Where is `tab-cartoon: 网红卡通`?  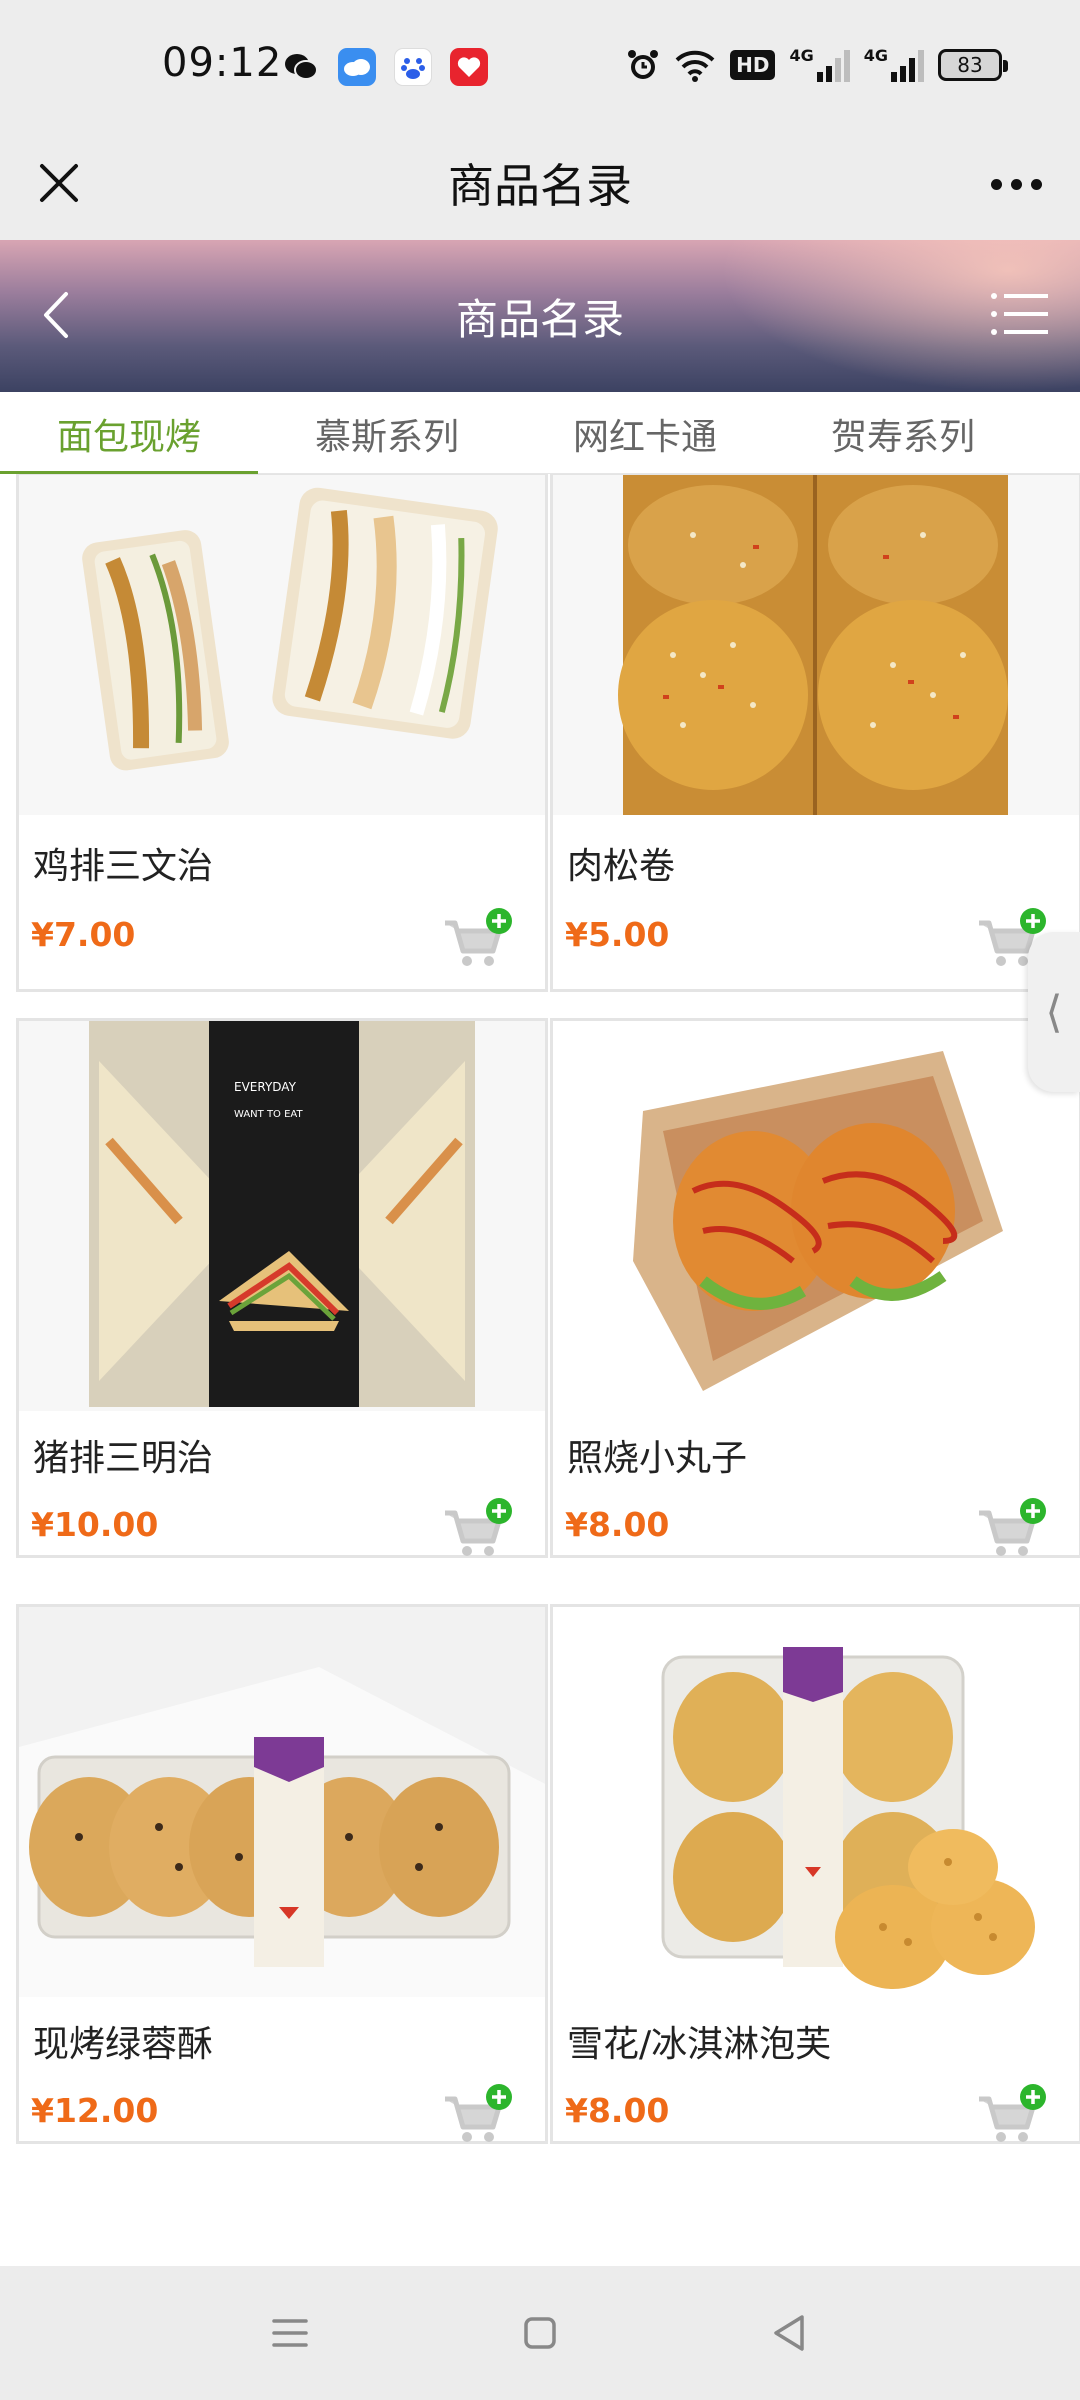
tab-cartoon: 网红卡通 is located at coordinates (645, 432).